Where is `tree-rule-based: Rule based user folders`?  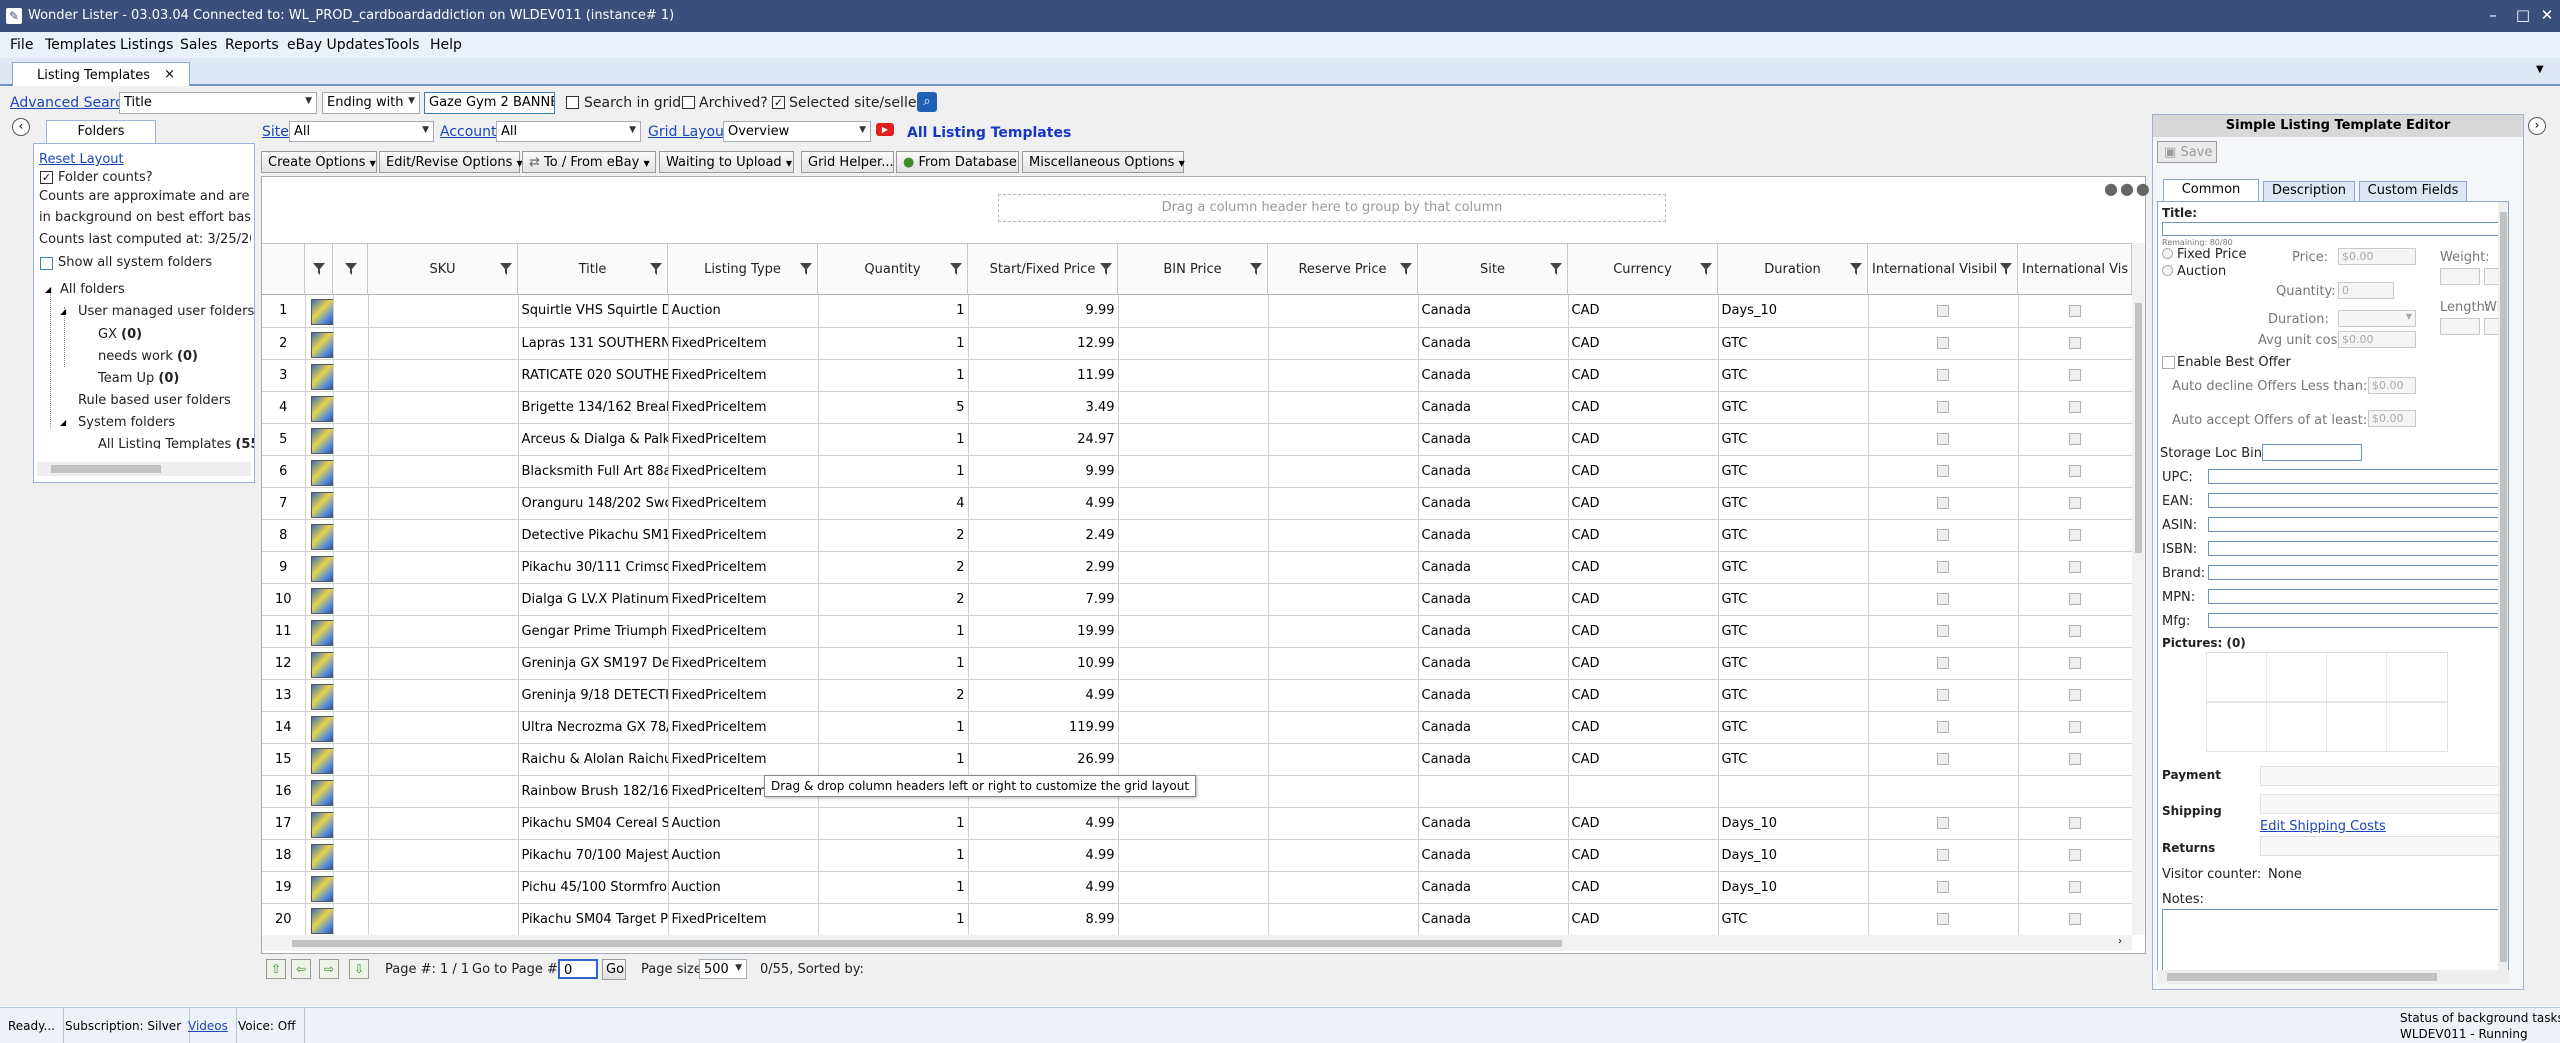 tree-rule-based: Rule based user folders is located at coordinates (154, 400).